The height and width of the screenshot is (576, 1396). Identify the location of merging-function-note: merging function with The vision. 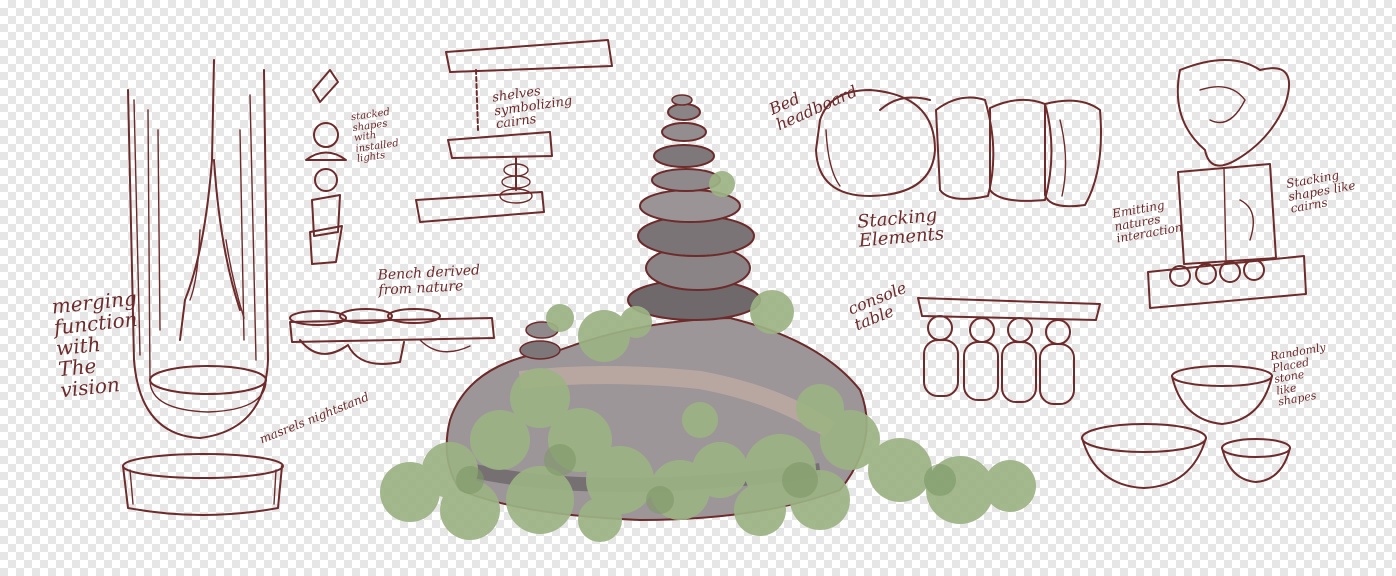
(94, 344).